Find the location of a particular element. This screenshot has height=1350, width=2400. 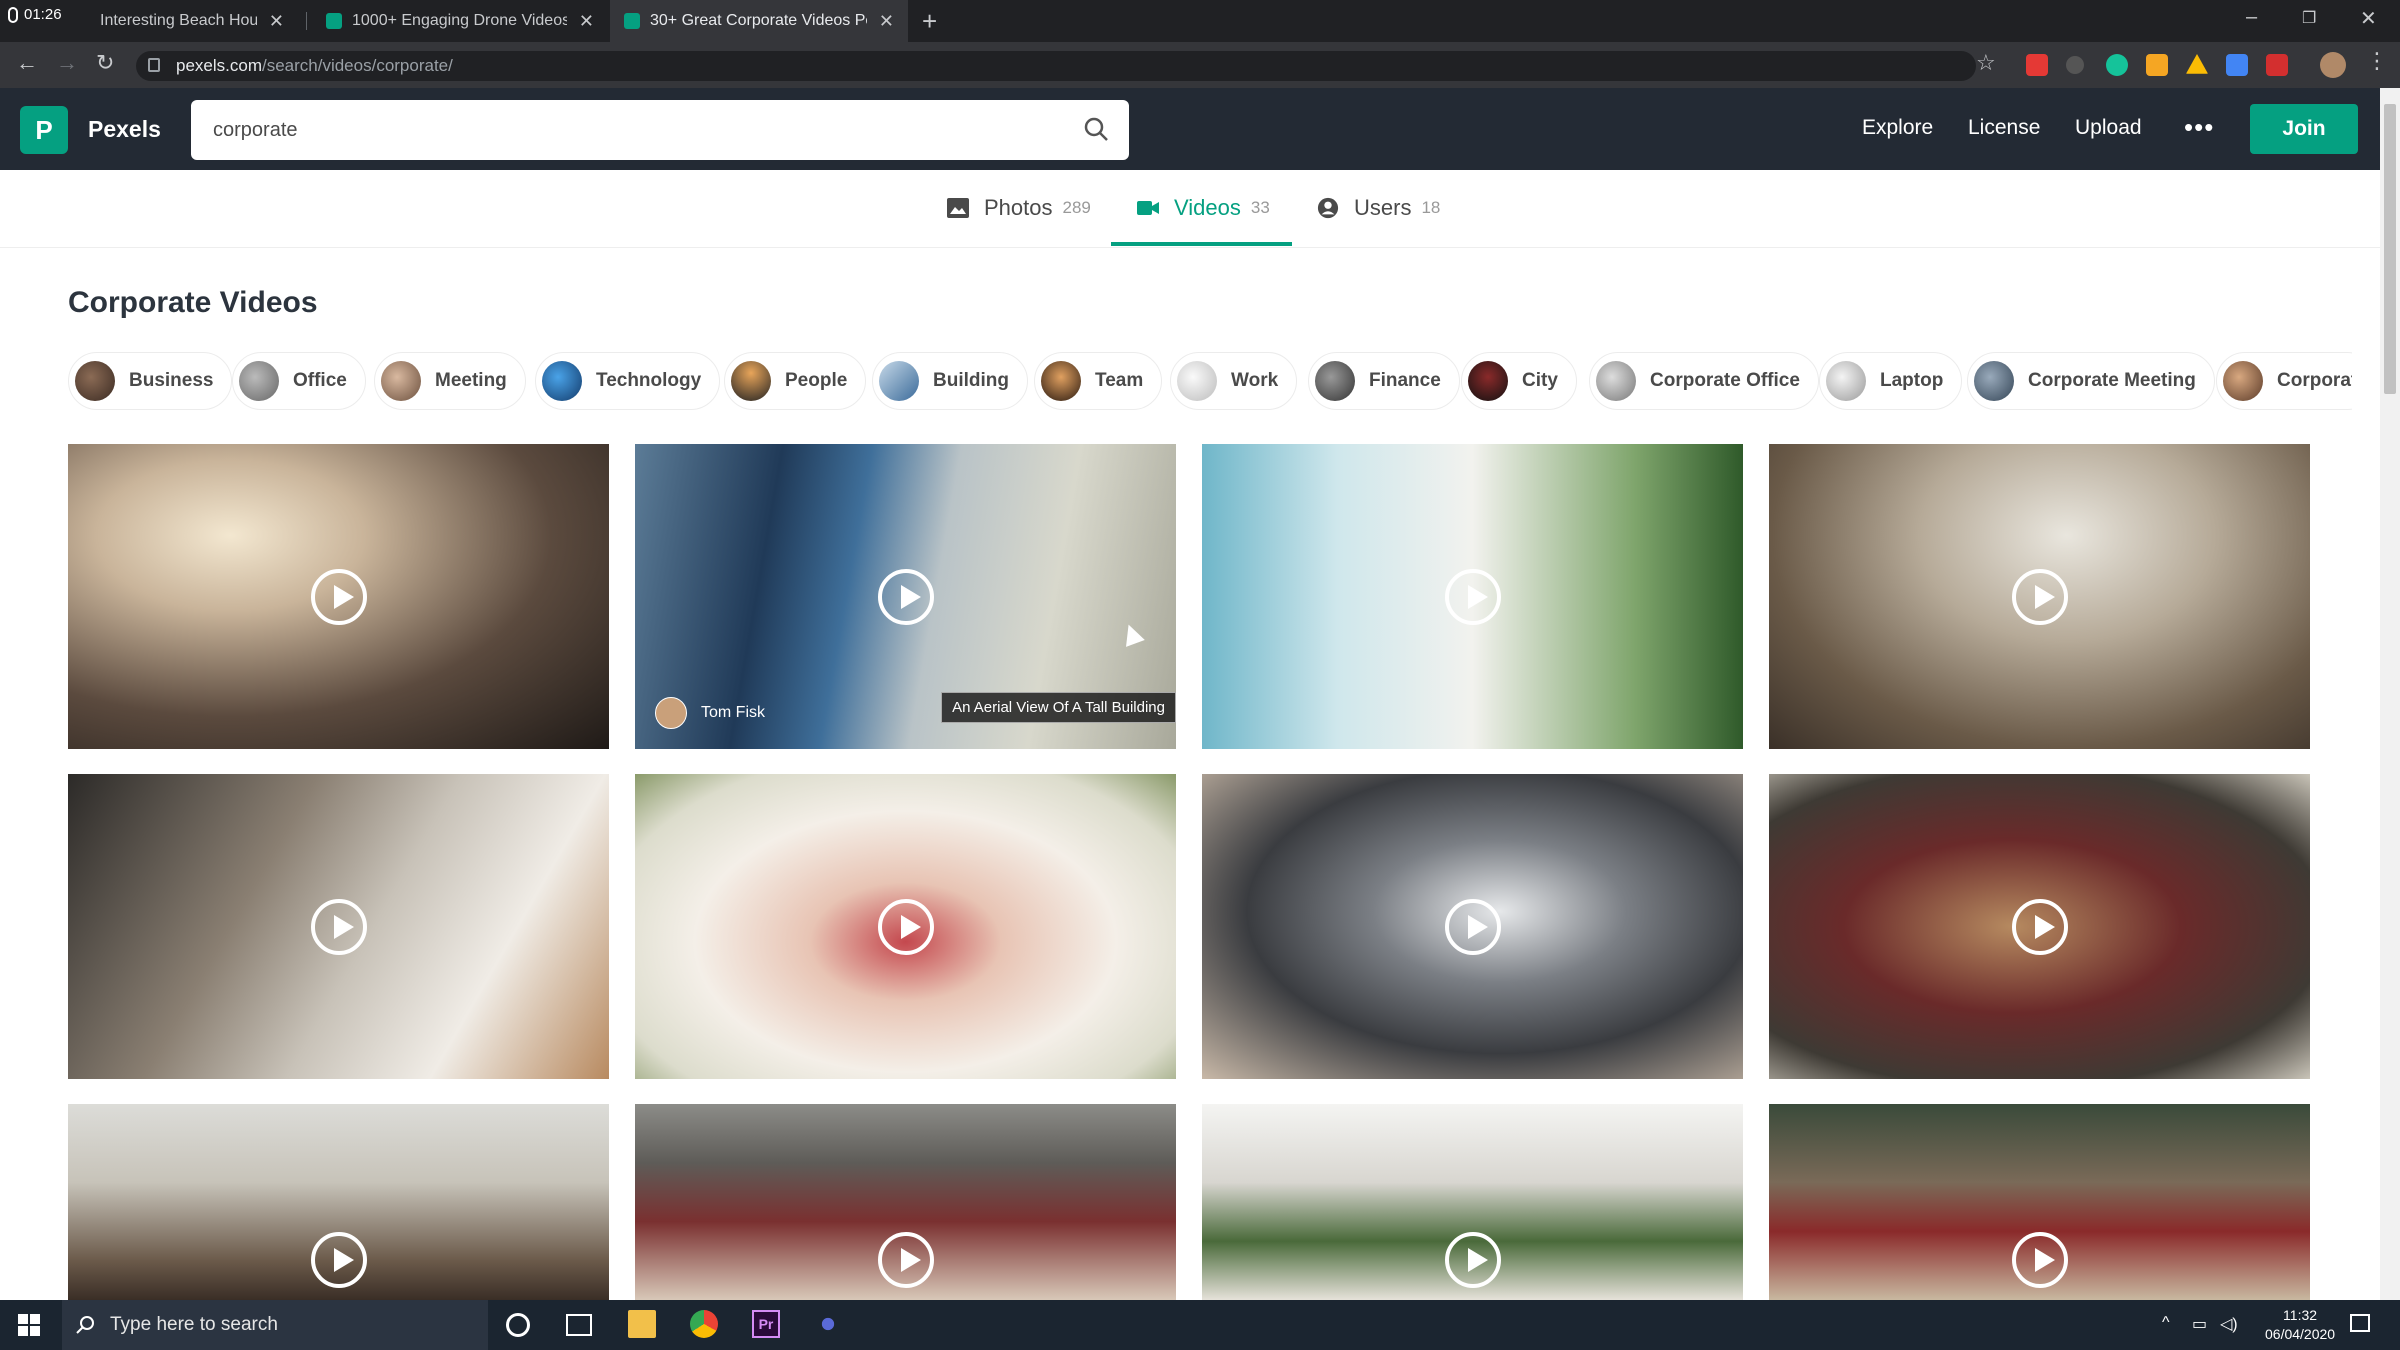

clock-time: 11:32 is located at coordinates (2300, 1315).